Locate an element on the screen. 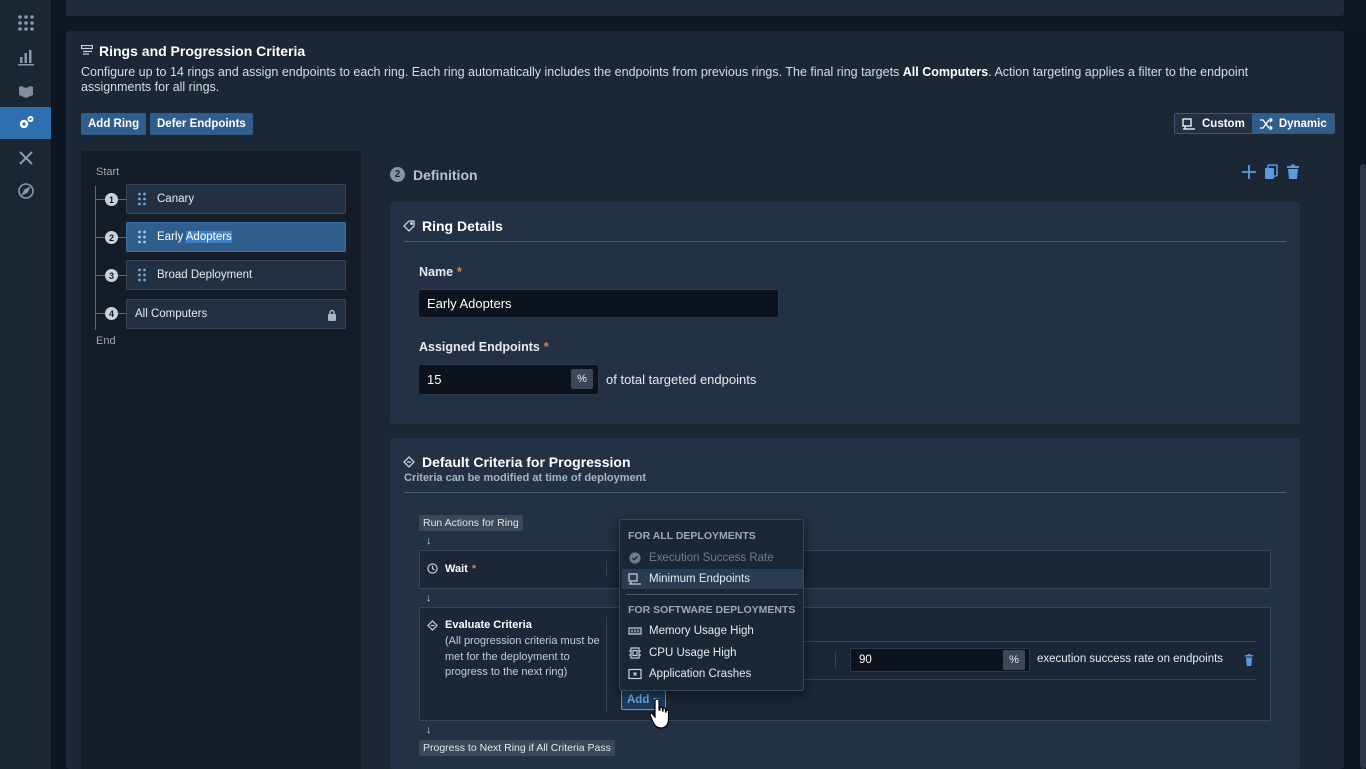 The image size is (1366, 769). definition-title: Definition is located at coordinates (445, 175).